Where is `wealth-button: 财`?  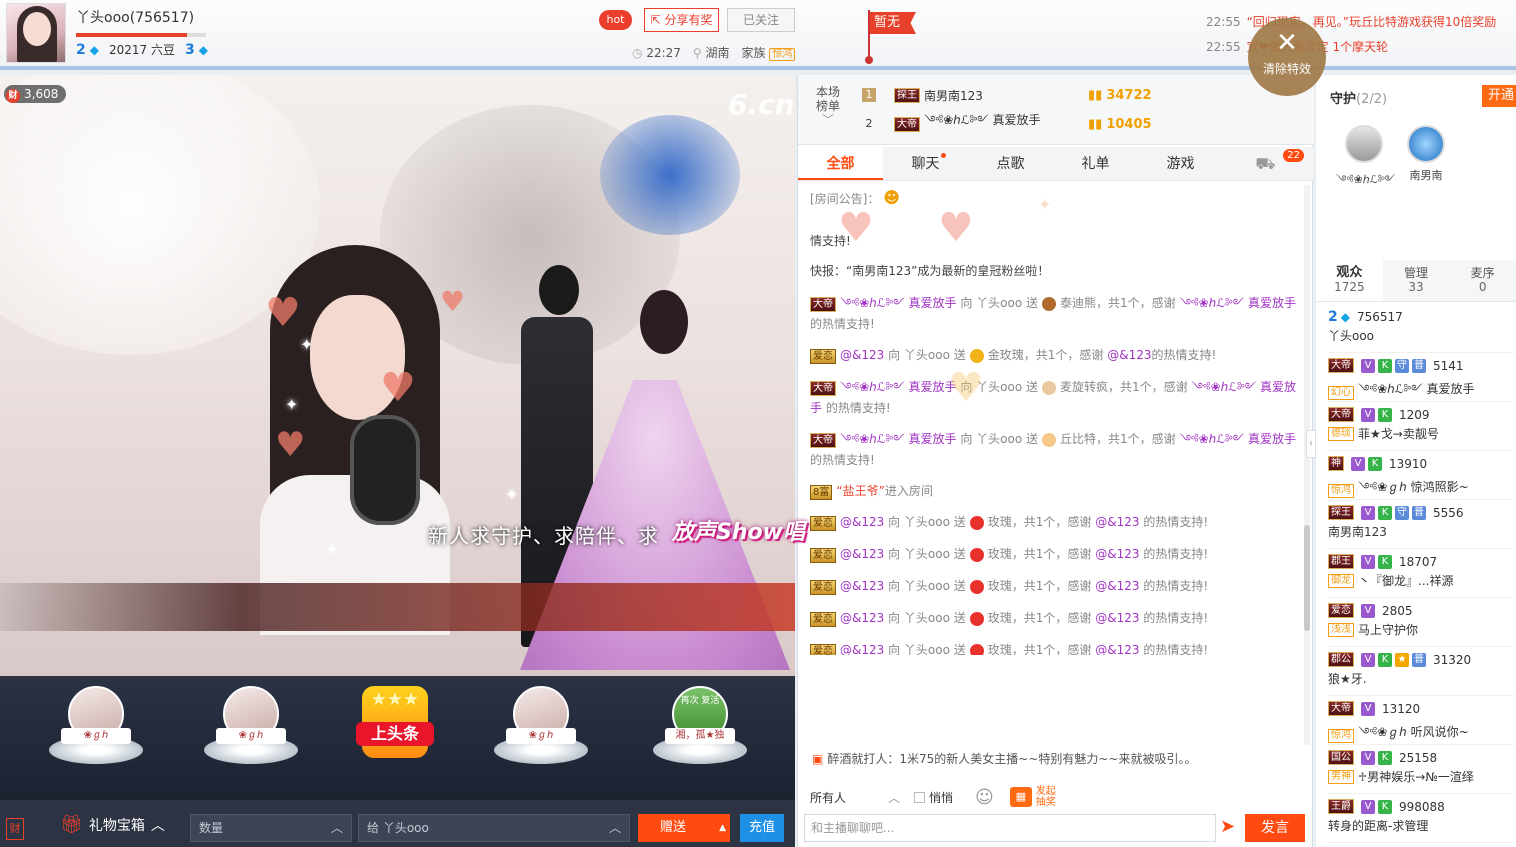
wealth-button: 财 is located at coordinates (15, 829).